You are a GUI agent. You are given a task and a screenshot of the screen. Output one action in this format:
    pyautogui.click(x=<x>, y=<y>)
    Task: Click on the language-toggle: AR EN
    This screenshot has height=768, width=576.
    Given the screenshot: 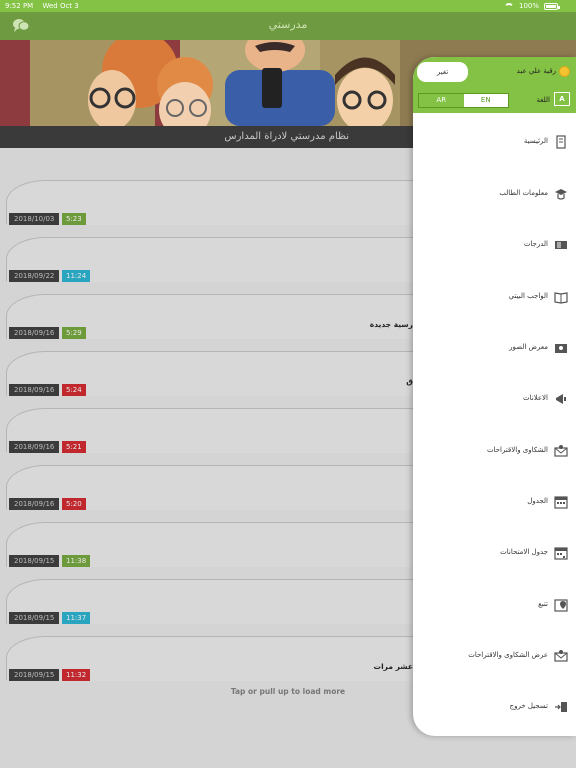 What is the action you would take?
    pyautogui.click(x=463, y=100)
    